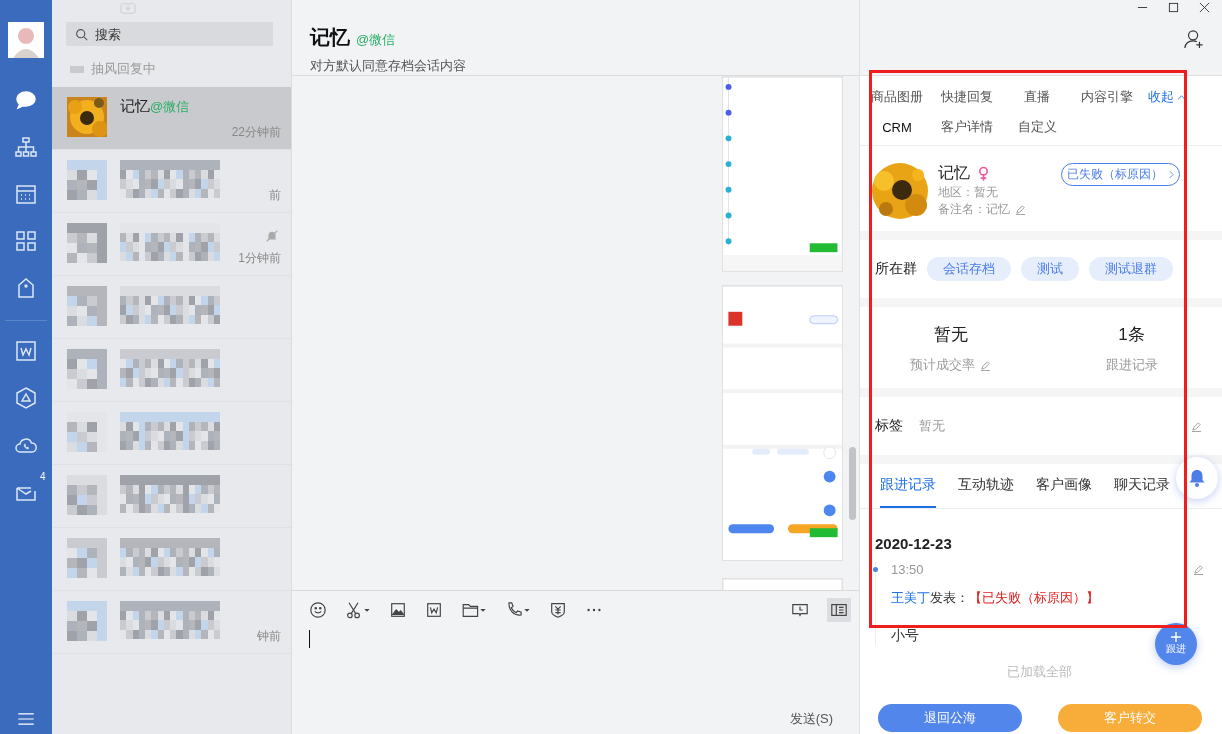 This screenshot has height=734, width=1222. Describe the element at coordinates (398, 610) in the screenshot. I see `image-icon` at that location.